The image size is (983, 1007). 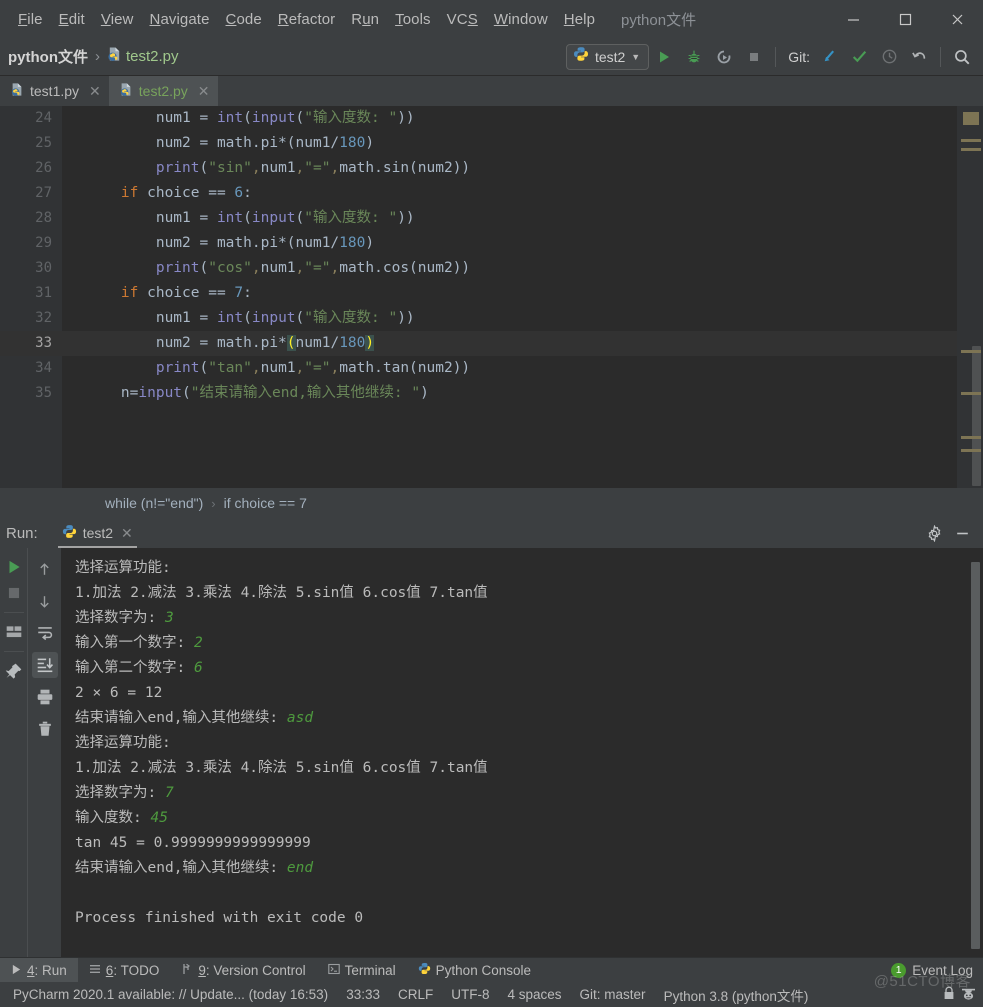 What do you see at coordinates (13, 752) in the screenshot?
I see `run-panel-left-toolbar` at bounding box center [13, 752].